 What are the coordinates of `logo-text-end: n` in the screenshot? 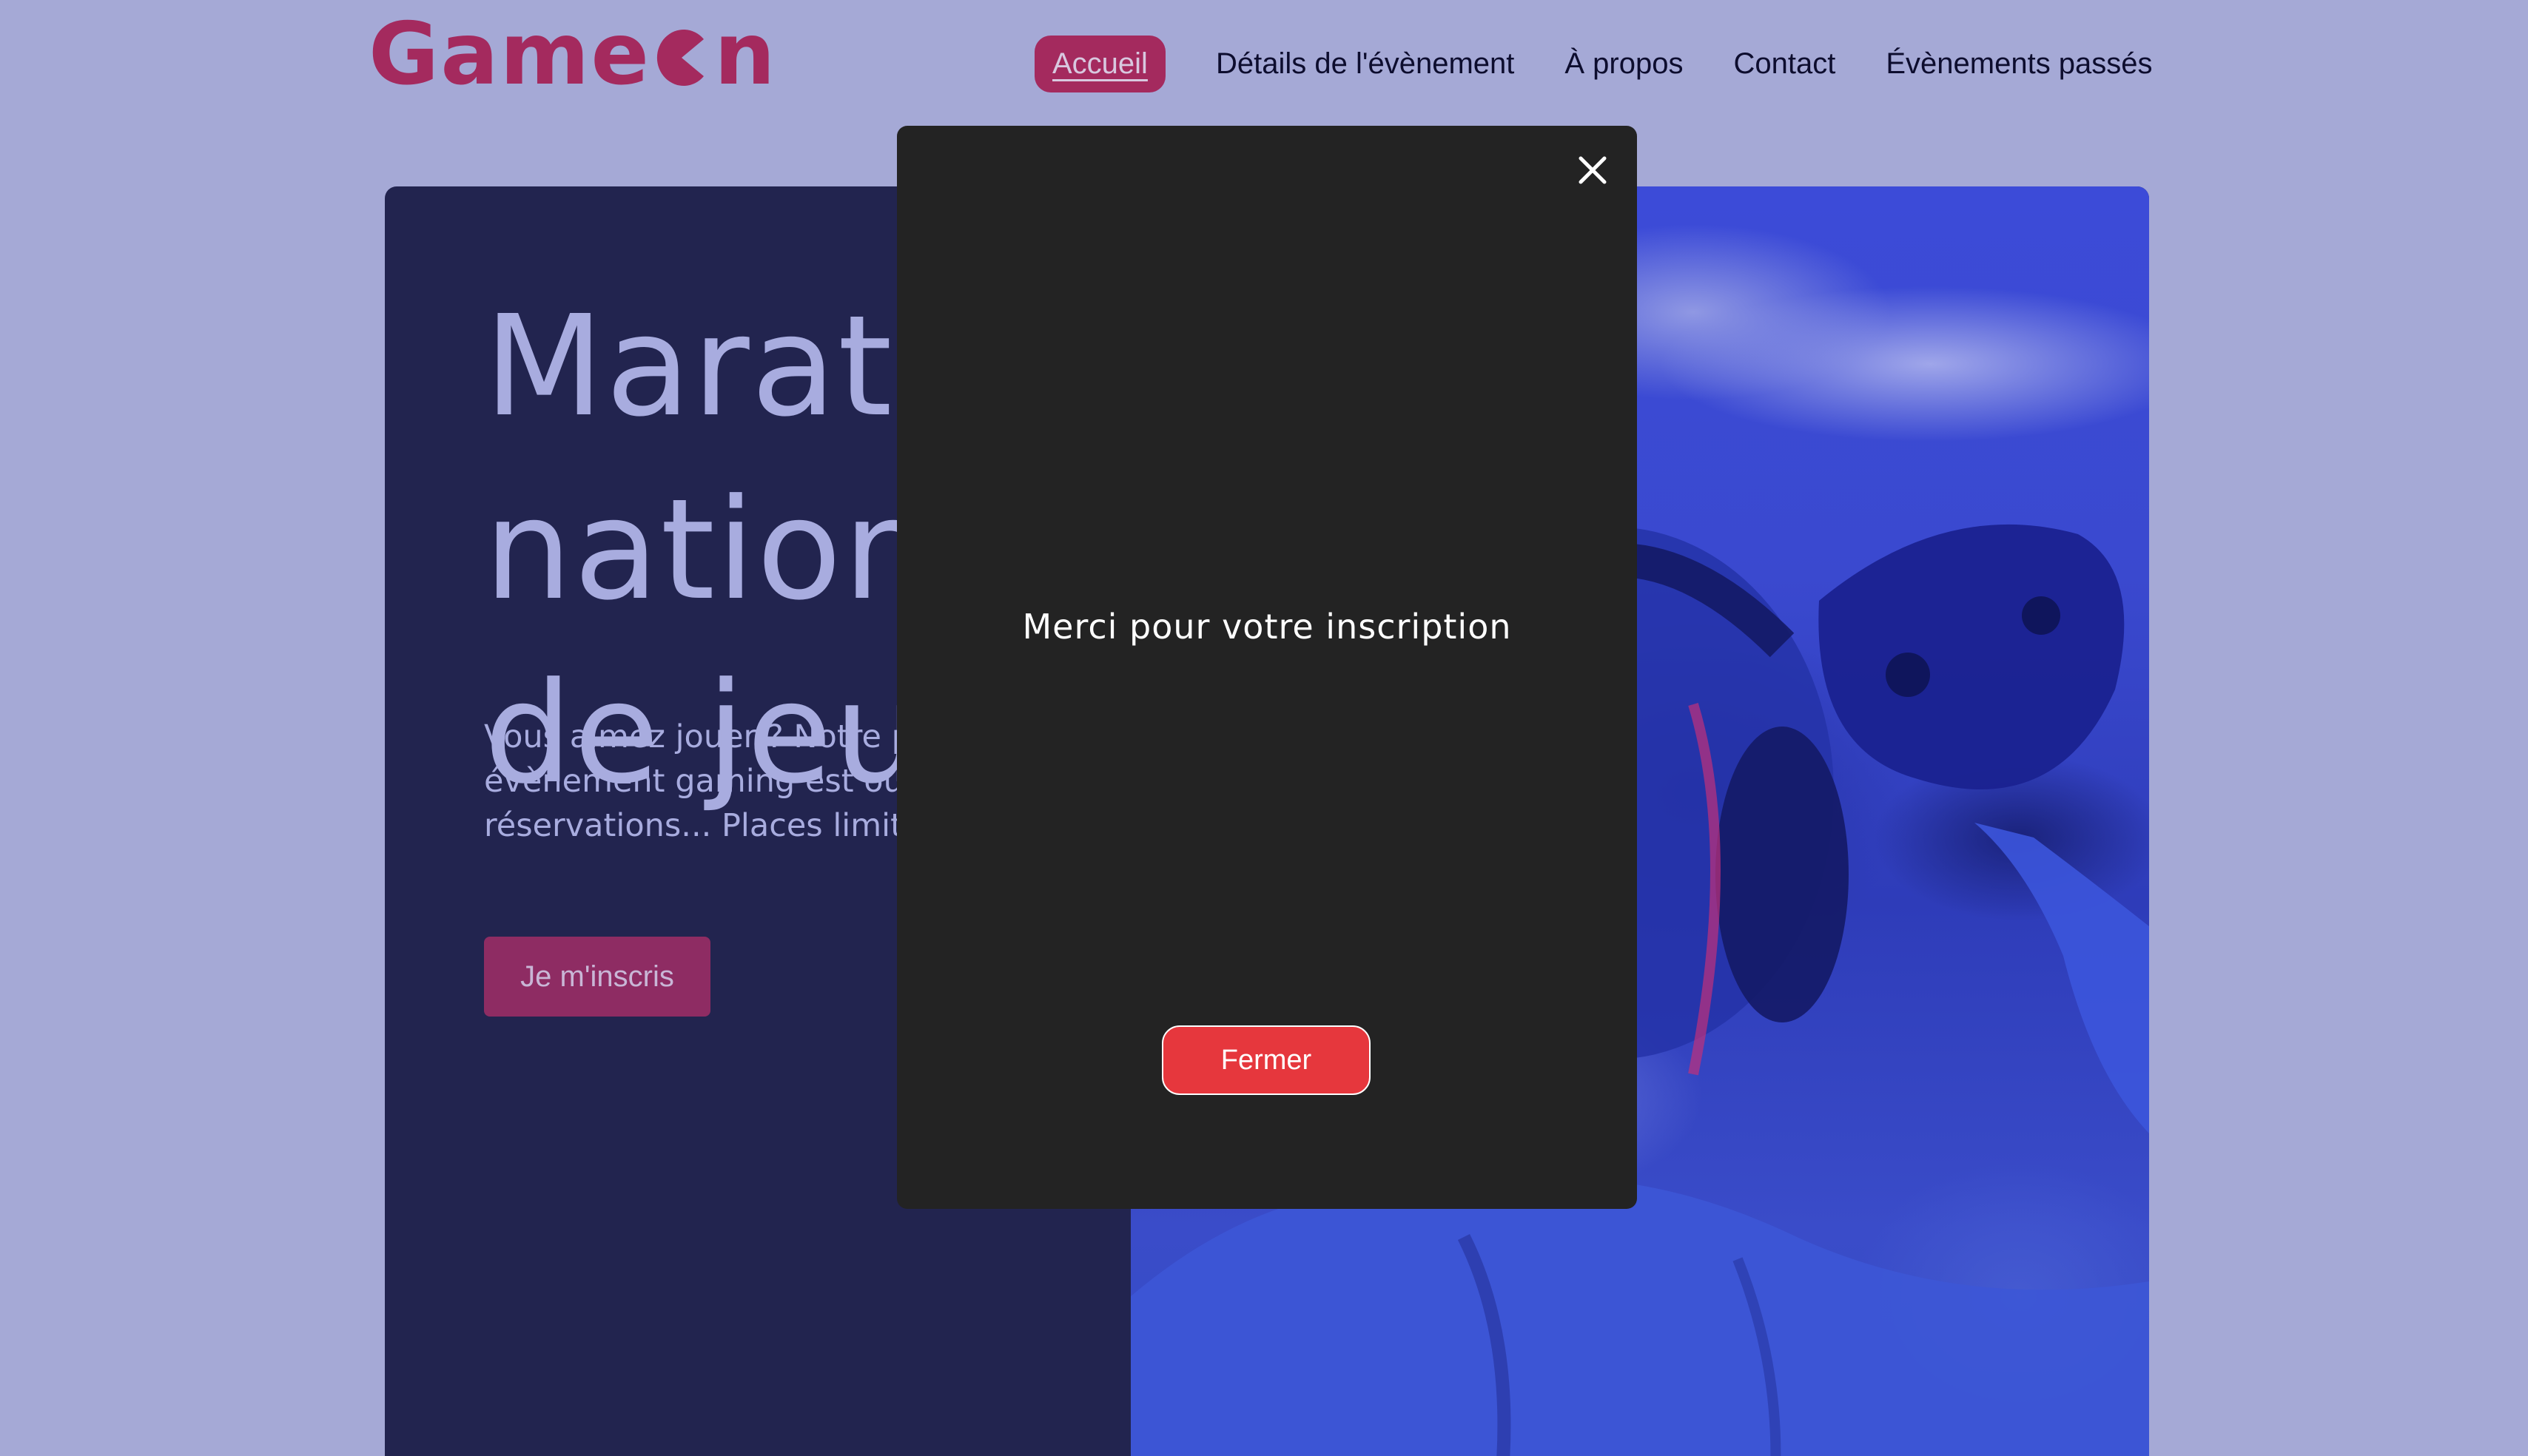 It's located at (746, 54).